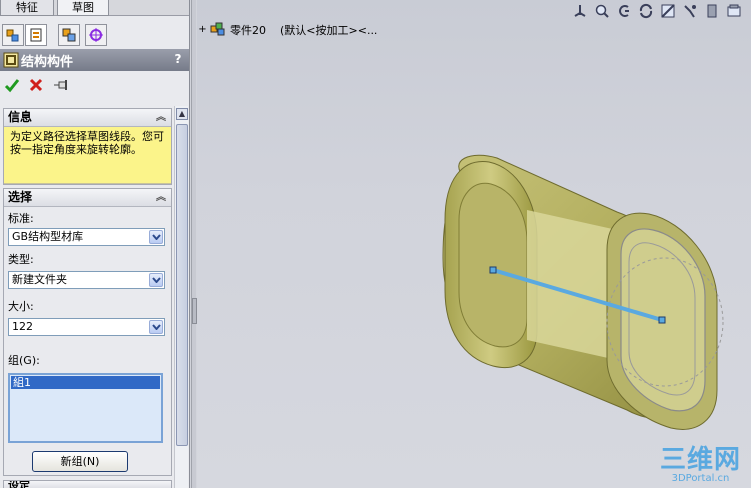 The image size is (751, 488). I want to click on property-manager-icon, so click(36, 35).